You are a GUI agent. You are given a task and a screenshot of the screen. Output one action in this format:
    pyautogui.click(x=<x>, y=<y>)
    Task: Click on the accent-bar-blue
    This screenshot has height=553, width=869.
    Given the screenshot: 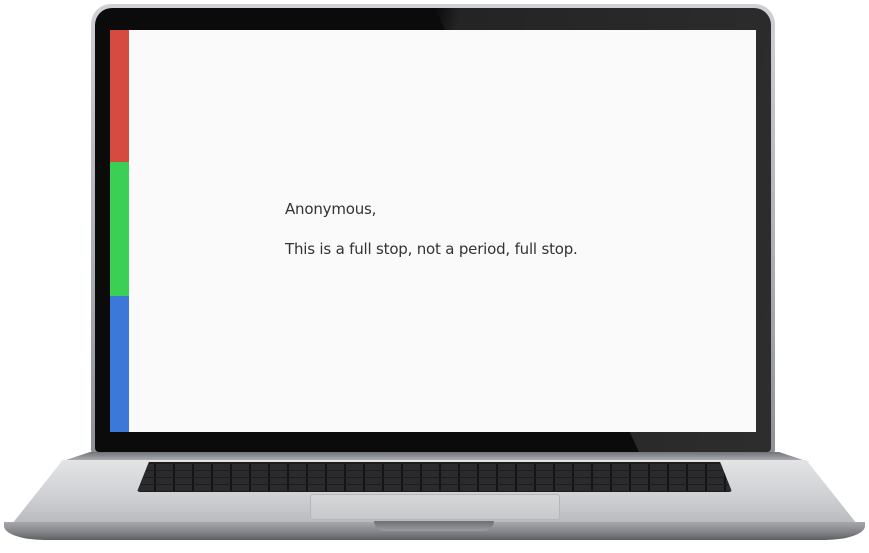 What is the action you would take?
    pyautogui.click(x=119, y=364)
    